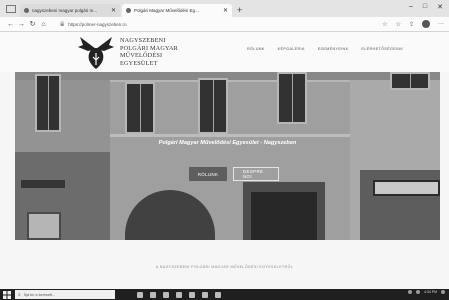 This screenshot has height=300, width=449. I want to click on windows-start-icon, so click(7, 294).